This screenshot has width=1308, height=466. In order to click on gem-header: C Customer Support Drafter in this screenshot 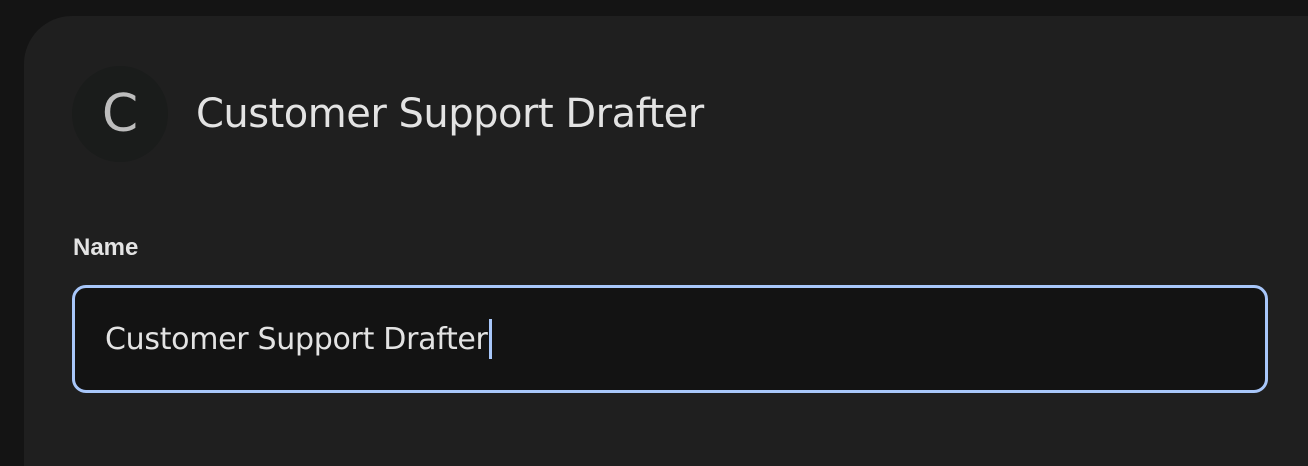, I will do `click(388, 114)`.